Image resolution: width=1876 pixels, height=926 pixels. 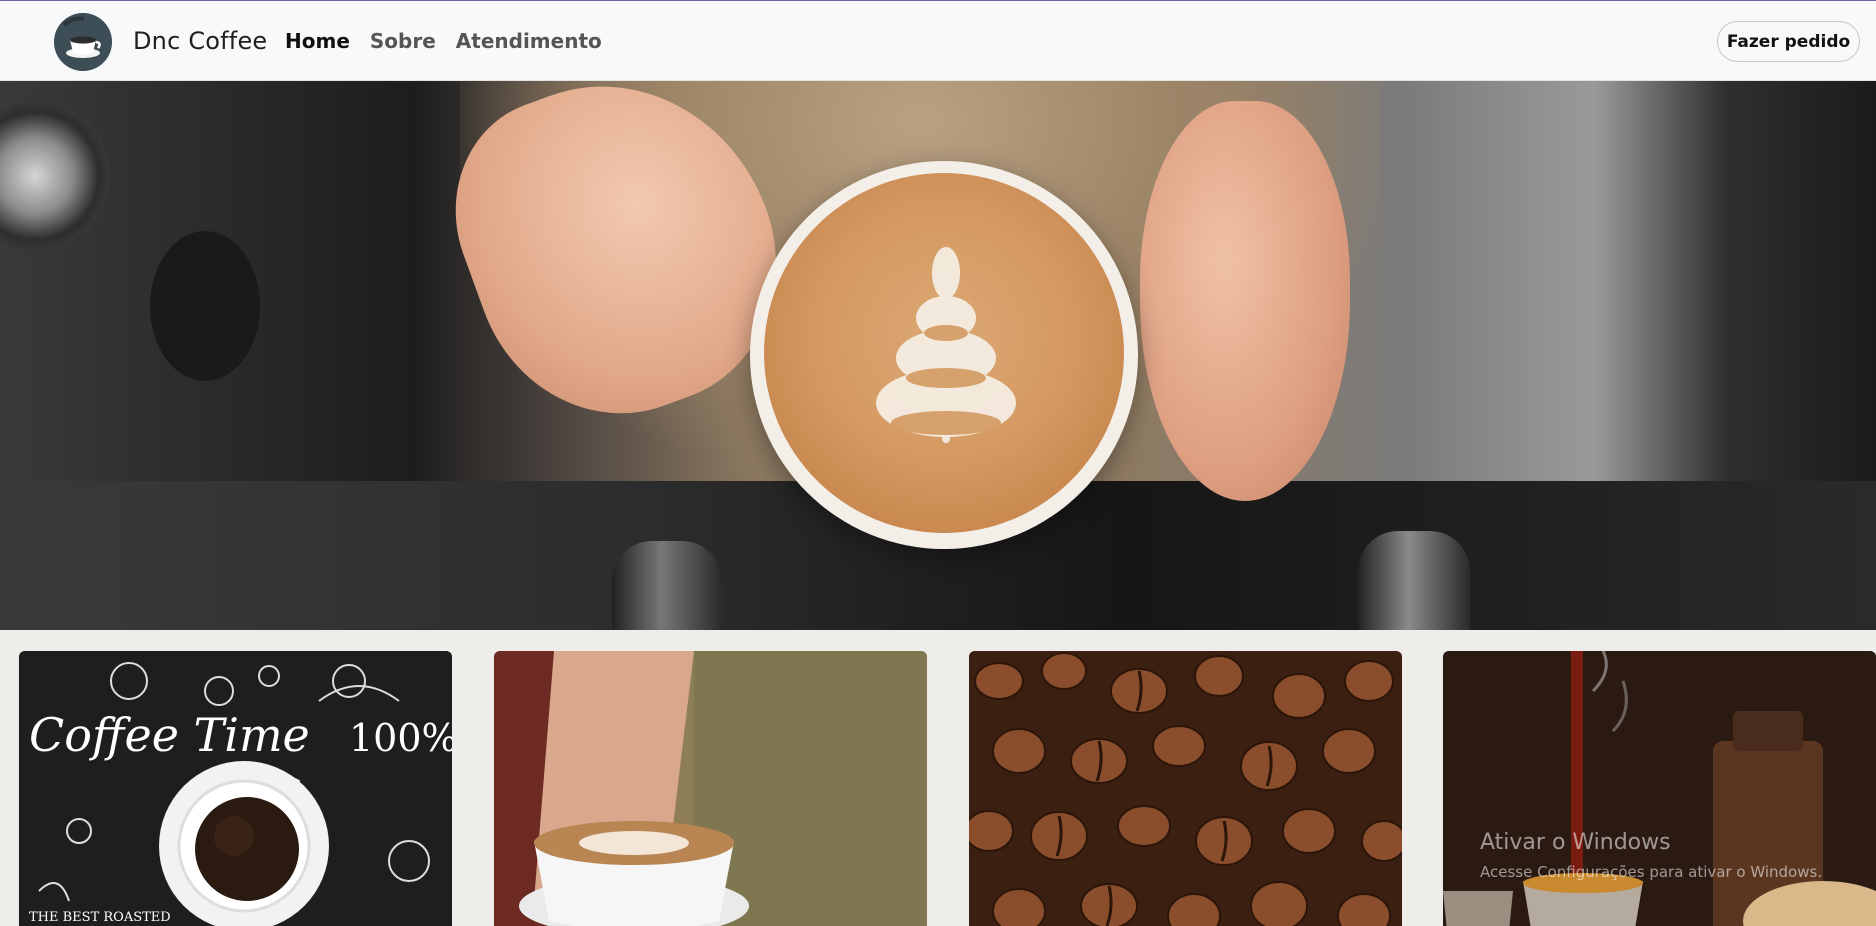 What do you see at coordinates (529, 41) in the screenshot?
I see `nav-link-atendimento: Atendimento` at bounding box center [529, 41].